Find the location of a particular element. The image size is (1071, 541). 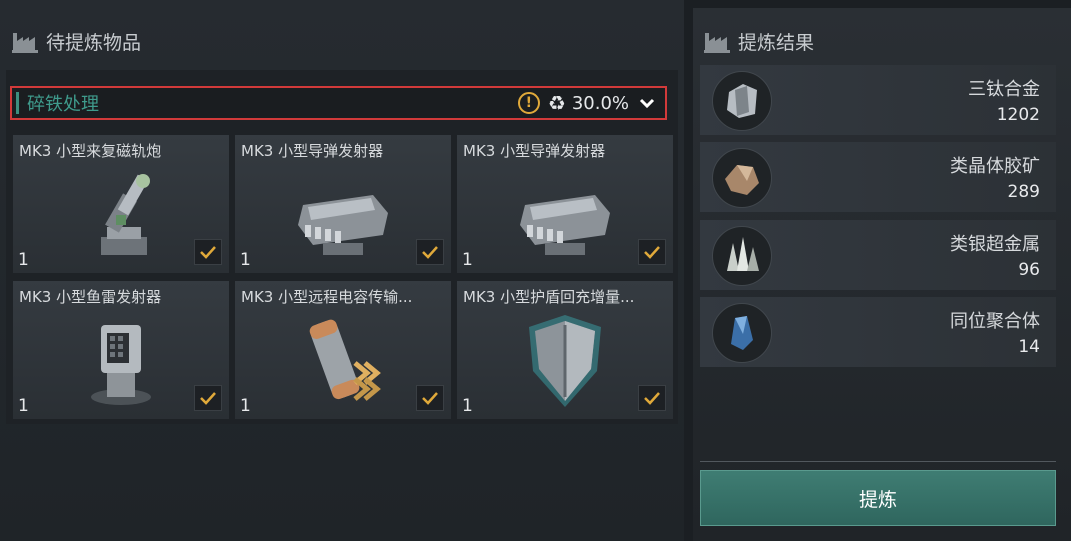

capacitor-transmitter-icon is located at coordinates (345, 360).